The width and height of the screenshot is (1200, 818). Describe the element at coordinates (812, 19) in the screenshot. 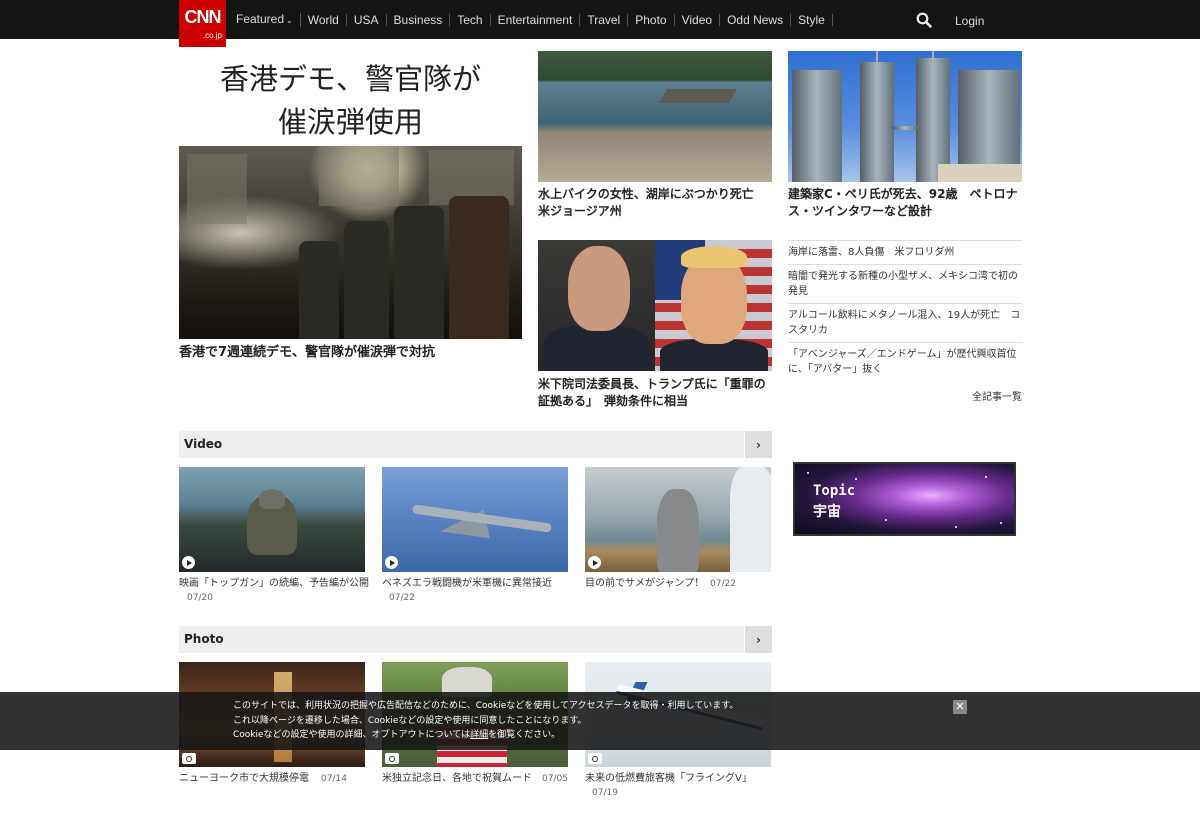

I see `nav-style: Style` at that location.